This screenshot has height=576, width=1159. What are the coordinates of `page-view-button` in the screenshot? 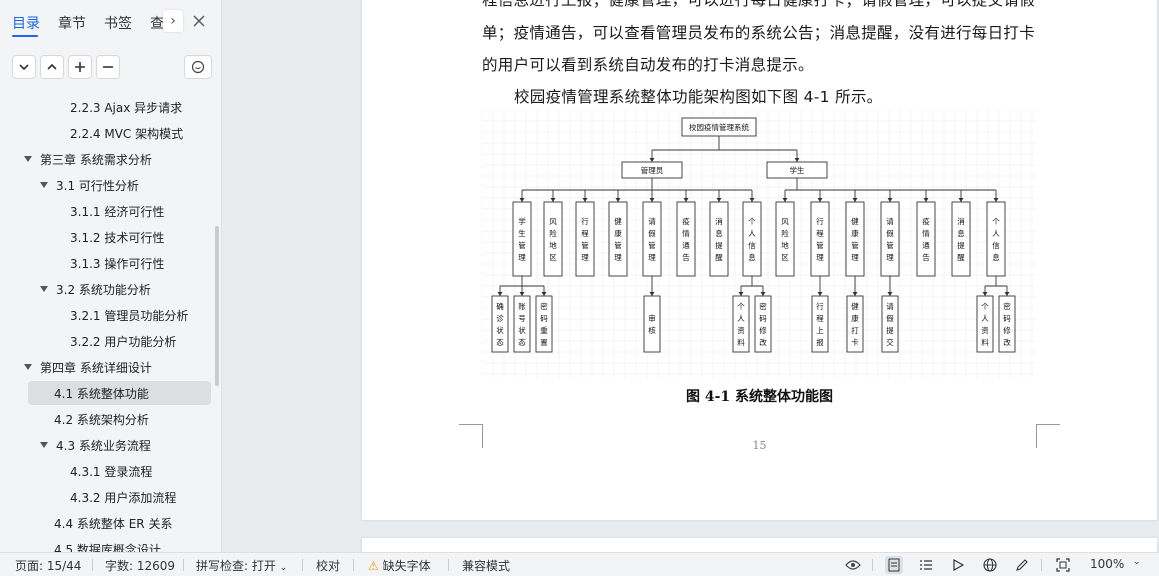 It's located at (894, 565).